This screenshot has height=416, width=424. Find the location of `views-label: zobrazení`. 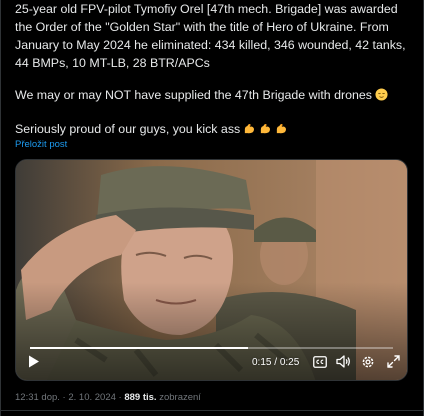

views-label: zobrazení is located at coordinates (180, 397).